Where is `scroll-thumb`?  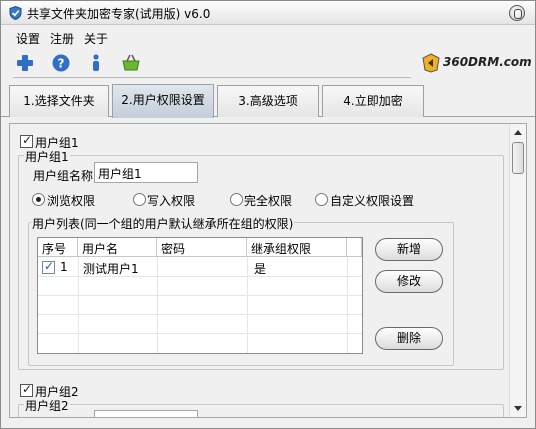 scroll-thumb is located at coordinates (518, 158).